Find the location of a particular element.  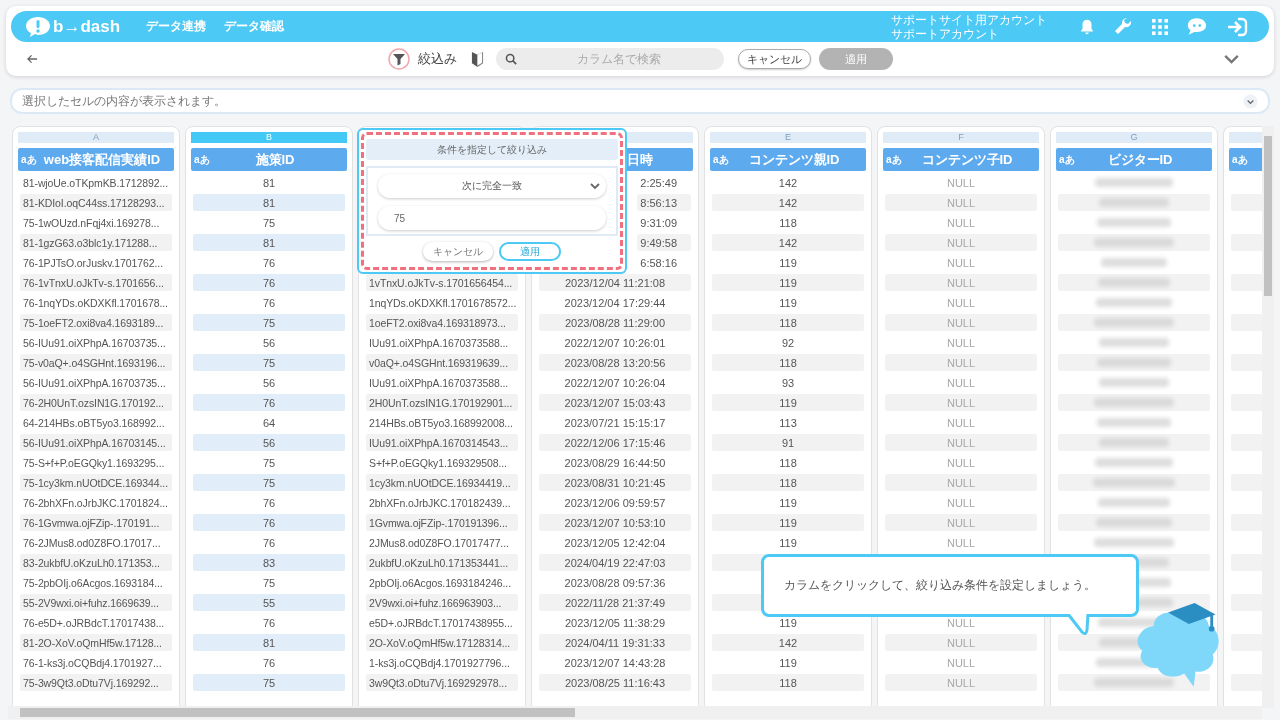

column-letter: B is located at coordinates (269, 137).